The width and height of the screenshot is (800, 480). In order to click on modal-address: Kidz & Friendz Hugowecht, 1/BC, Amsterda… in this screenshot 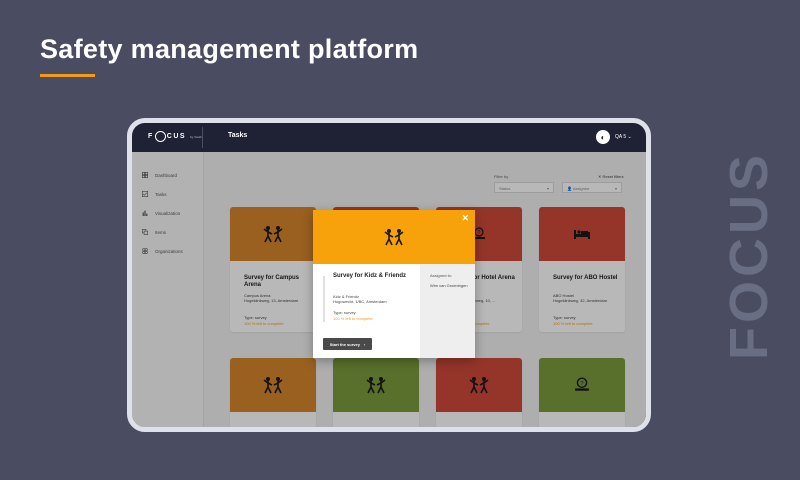, I will do `click(374, 299)`.